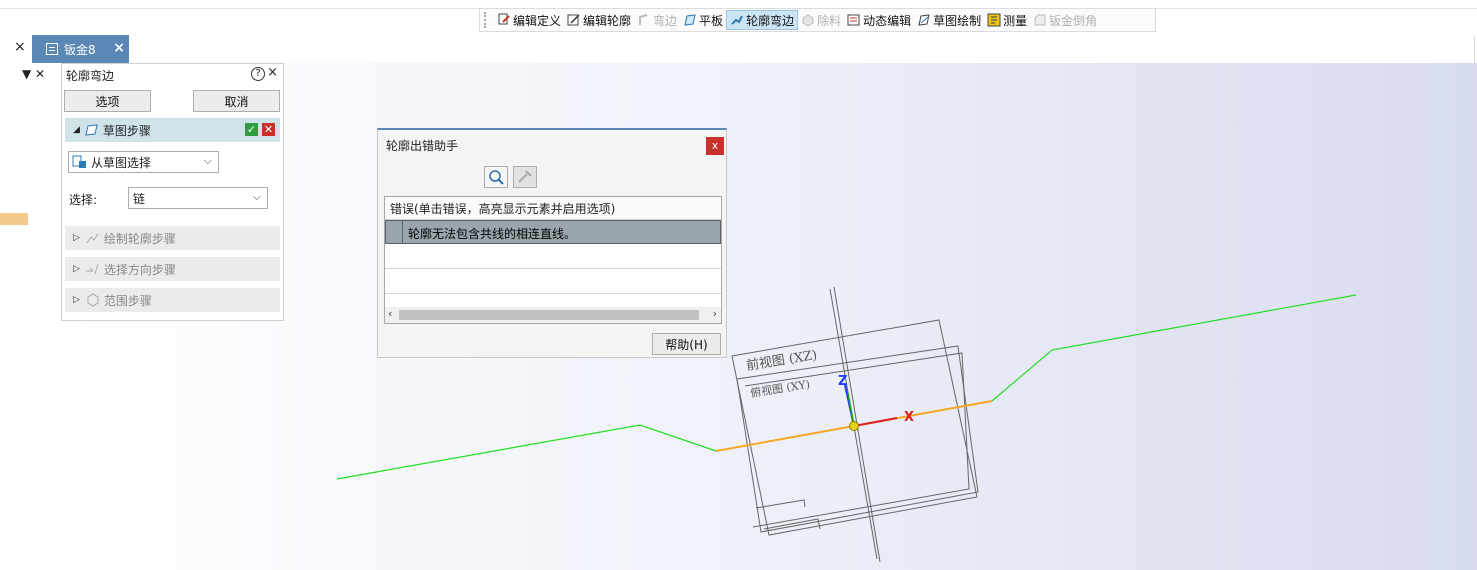 The image size is (1477, 570). I want to click on dynamic-edit-button: 动态编辑, so click(879, 20).